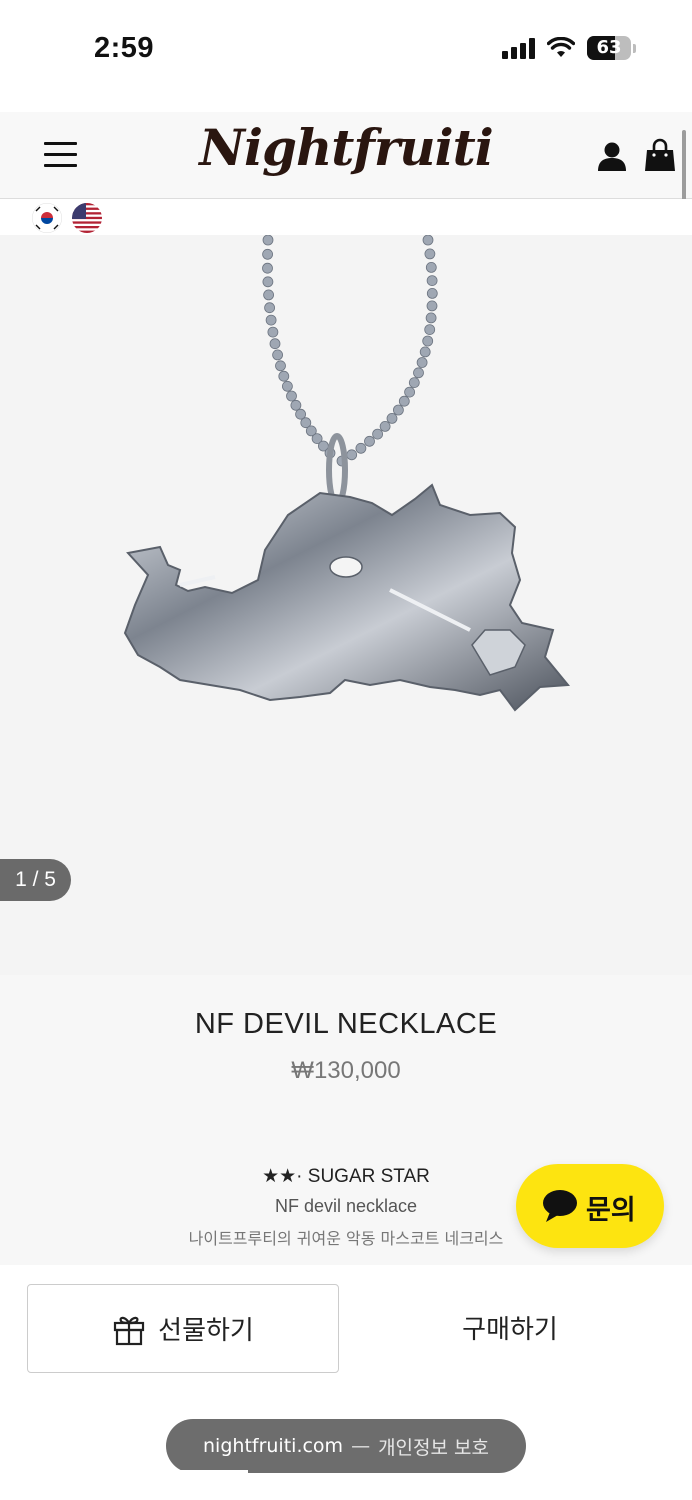 Image resolution: width=692 pixels, height=1500 pixels. Describe the element at coordinates (346, 217) in the screenshot. I see `language-selector` at that location.